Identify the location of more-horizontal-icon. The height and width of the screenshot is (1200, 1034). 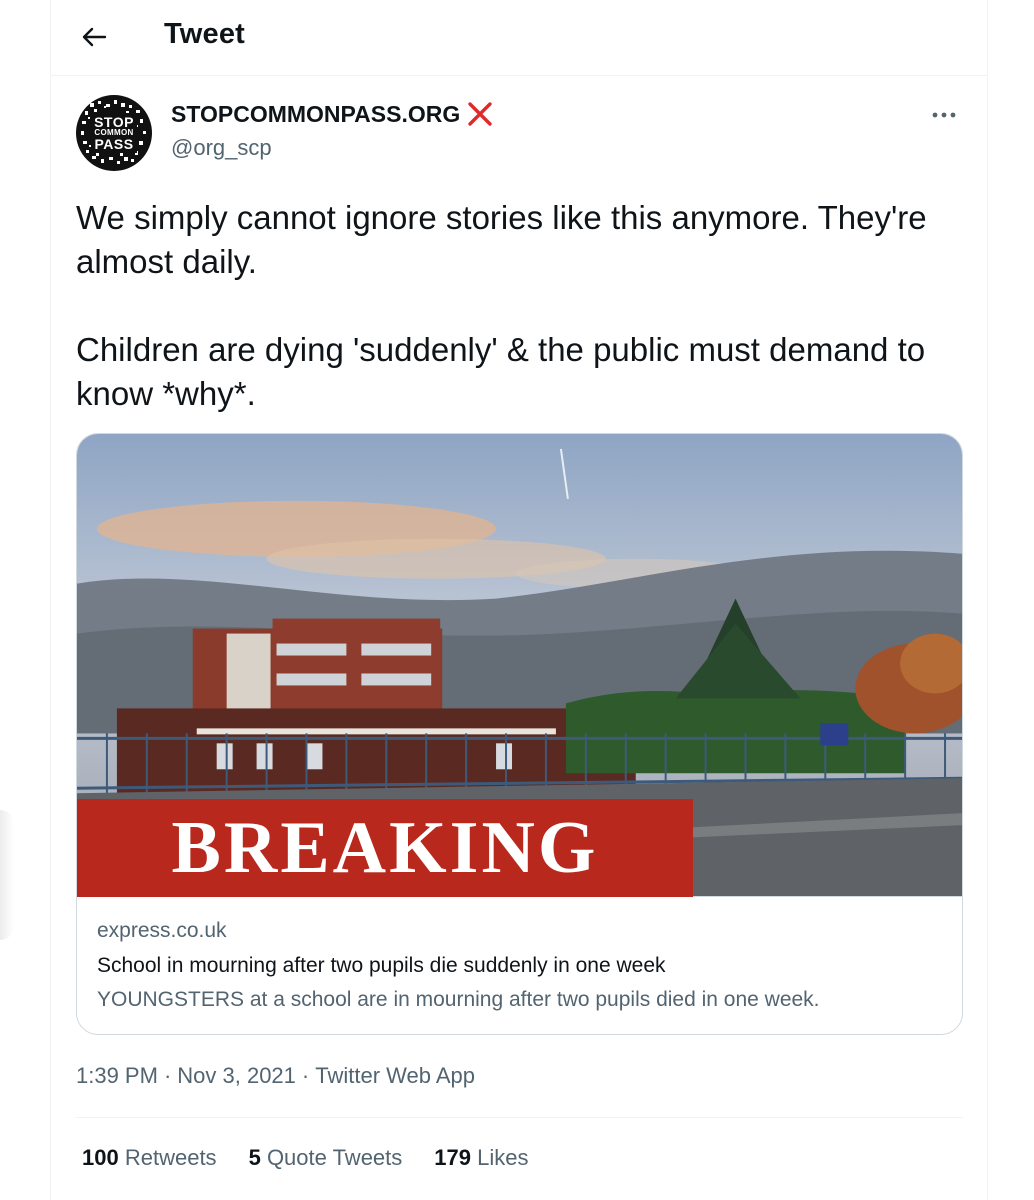
(944, 115).